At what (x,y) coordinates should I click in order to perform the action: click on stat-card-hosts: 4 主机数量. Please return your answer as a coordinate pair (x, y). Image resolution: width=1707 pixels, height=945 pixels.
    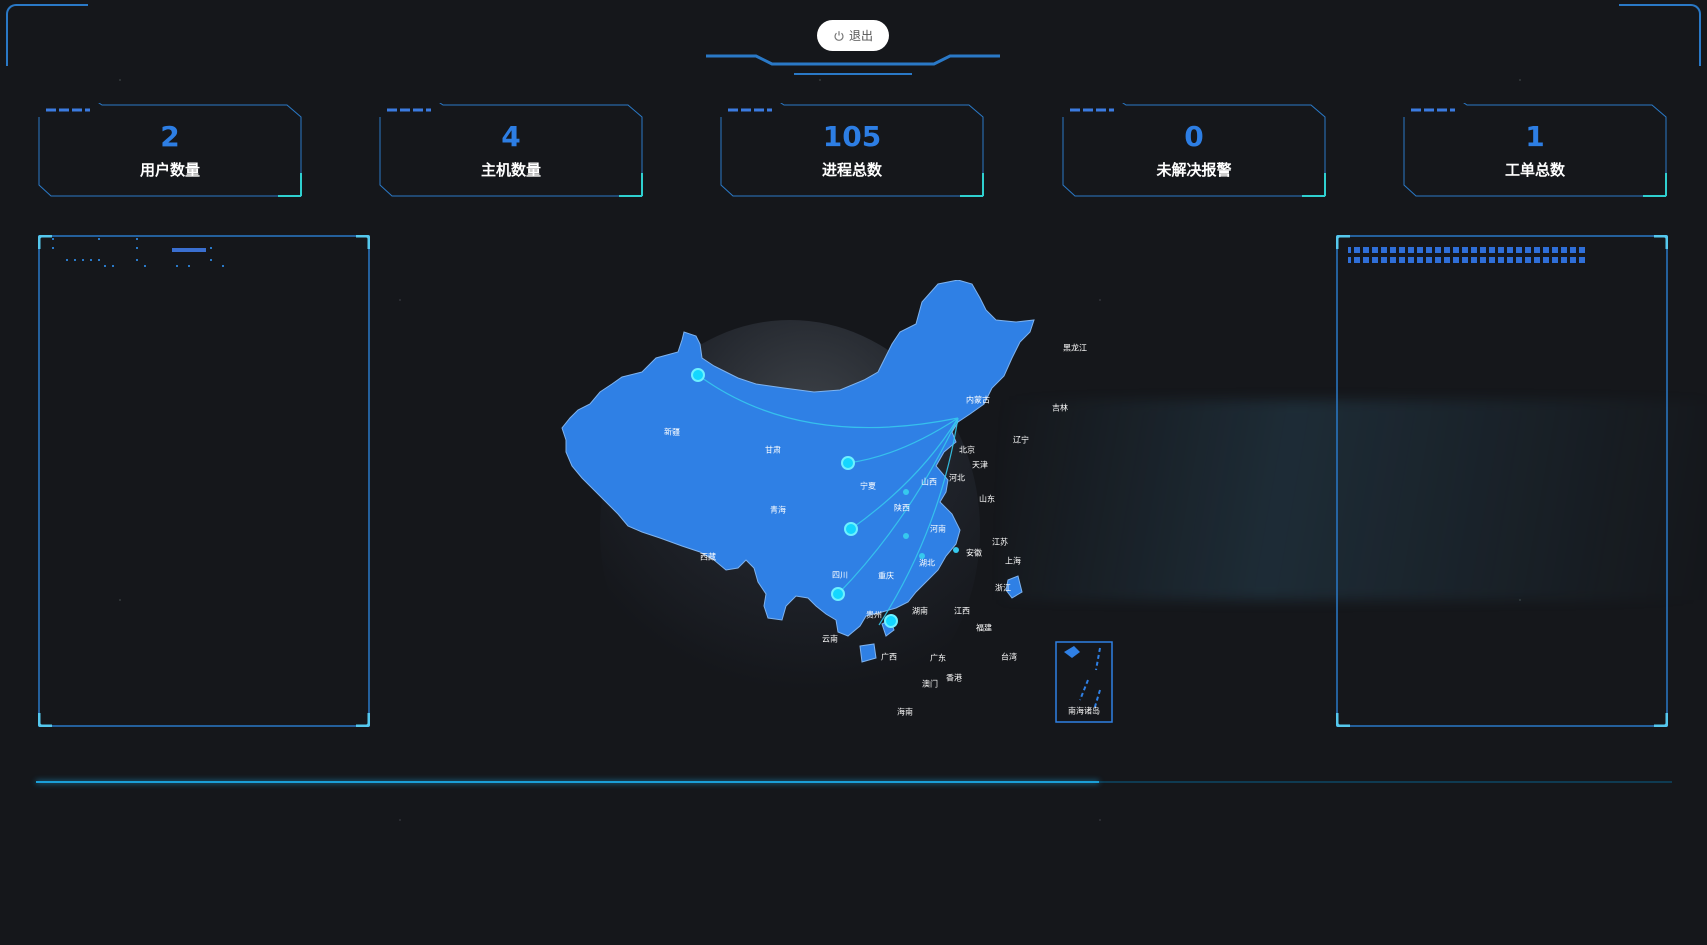
    Looking at the image, I should click on (511, 150).